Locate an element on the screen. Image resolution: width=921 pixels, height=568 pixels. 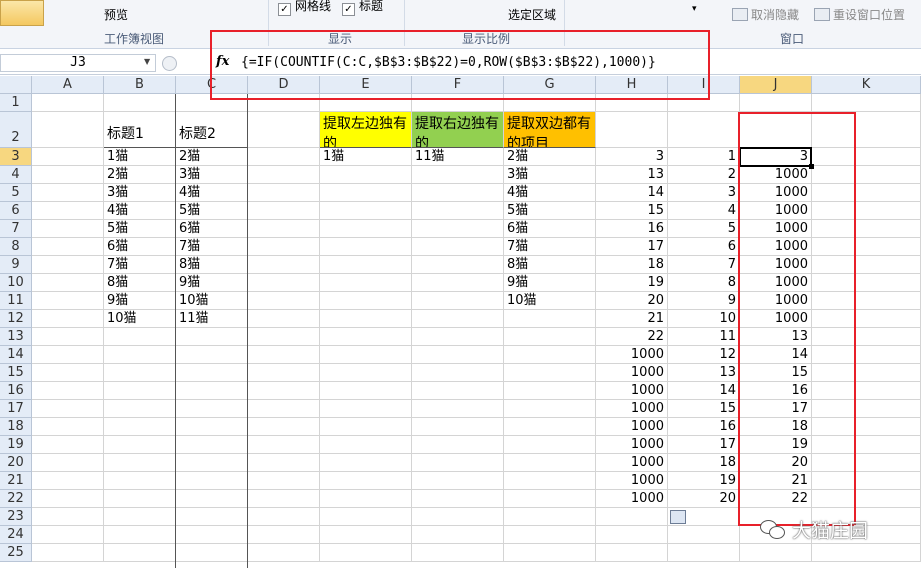
data-cell-I5: 3 is located at coordinates (704, 193).